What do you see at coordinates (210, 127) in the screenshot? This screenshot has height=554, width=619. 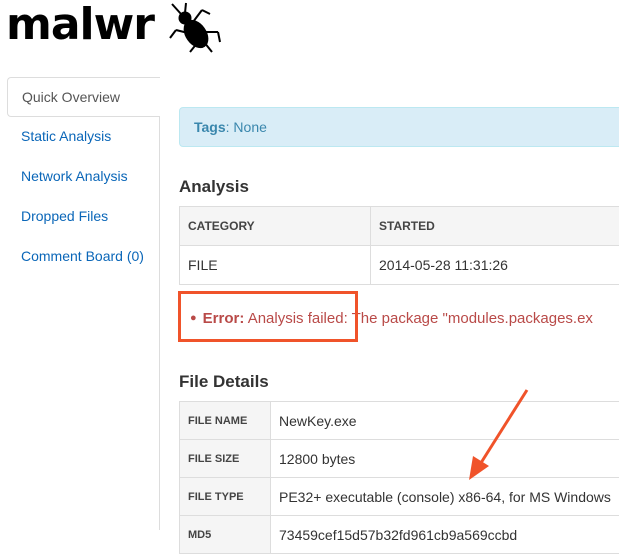 I see `tags-label: Tags` at bounding box center [210, 127].